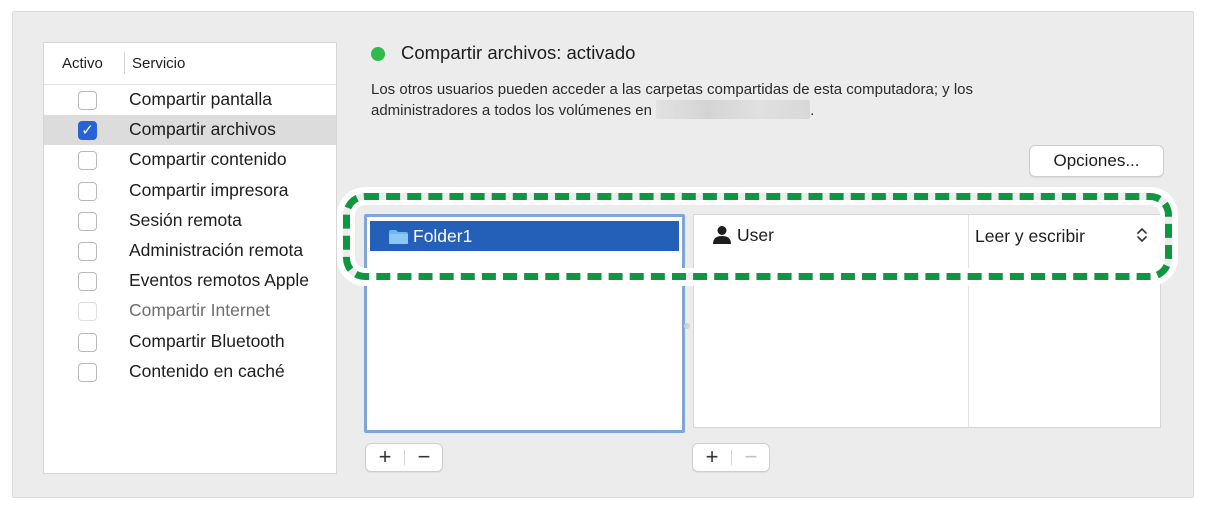 The height and width of the screenshot is (508, 1207). Describe the element at coordinates (219, 280) in the screenshot. I see `service-label: Eventos remotos Apple` at that location.